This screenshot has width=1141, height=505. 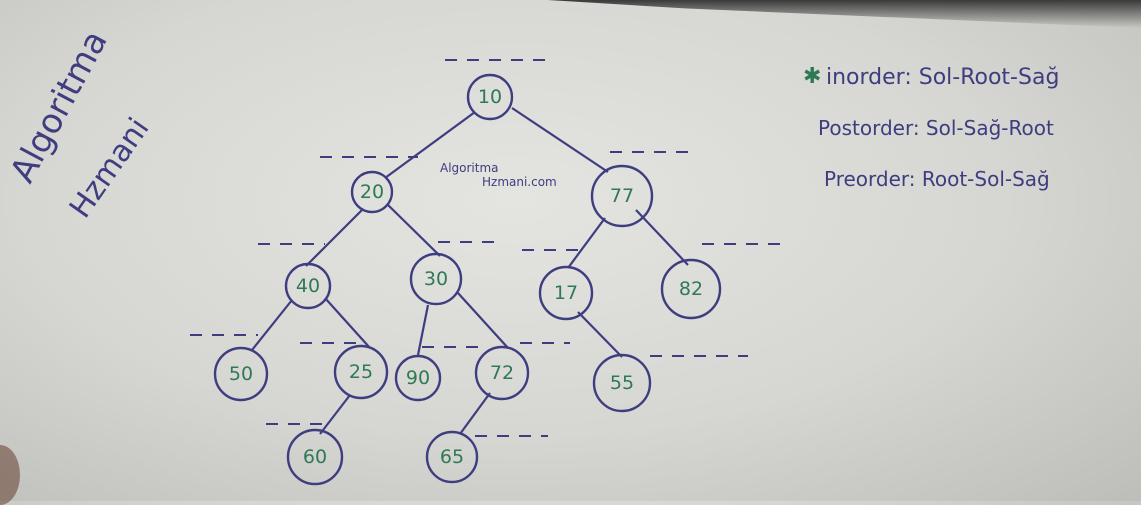 I want to click on tree-node: 90, so click(x=418, y=378).